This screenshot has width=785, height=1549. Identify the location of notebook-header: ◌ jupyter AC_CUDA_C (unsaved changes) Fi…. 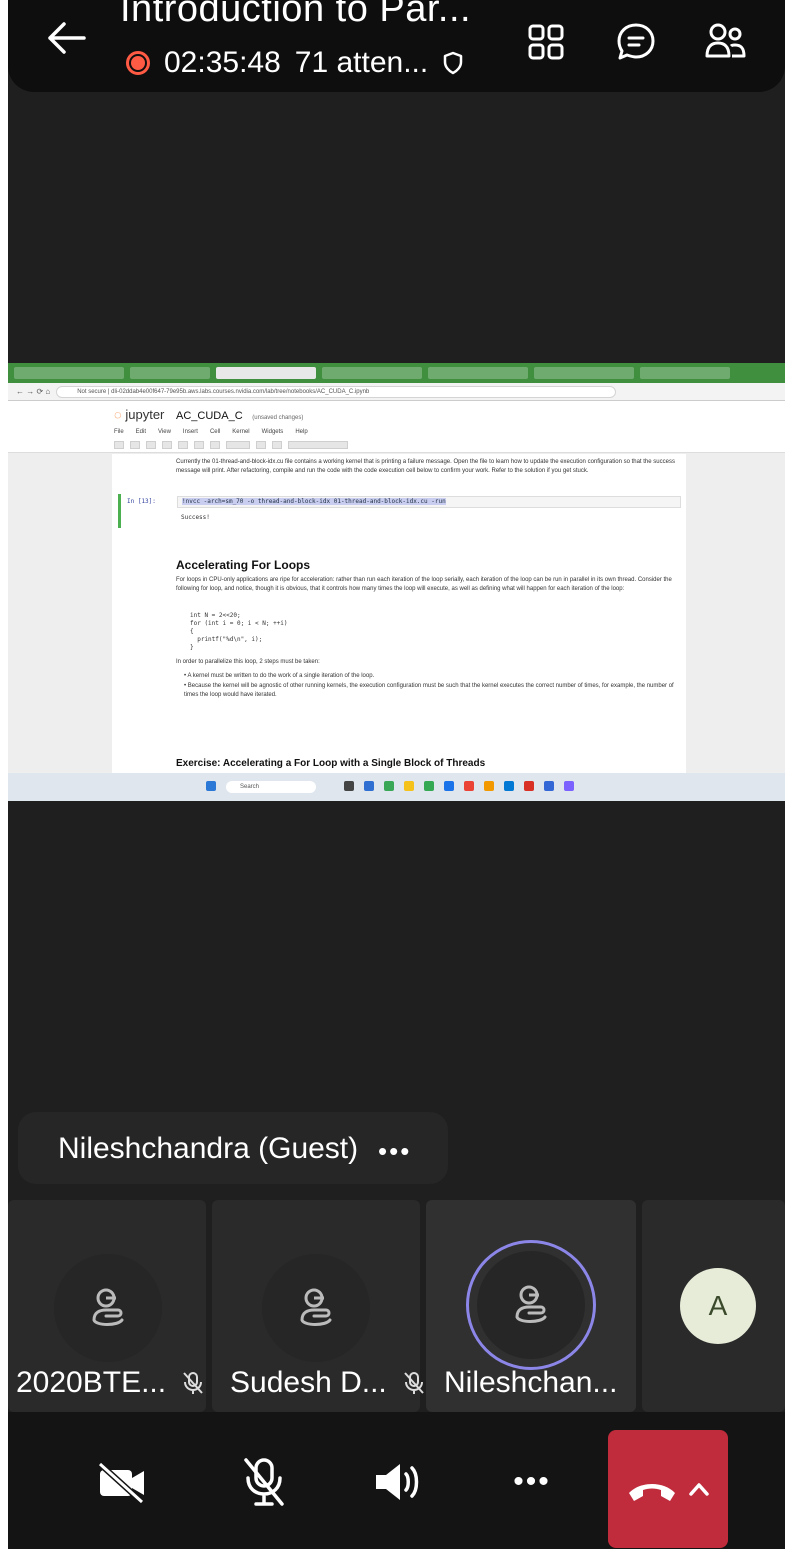
(396, 427).